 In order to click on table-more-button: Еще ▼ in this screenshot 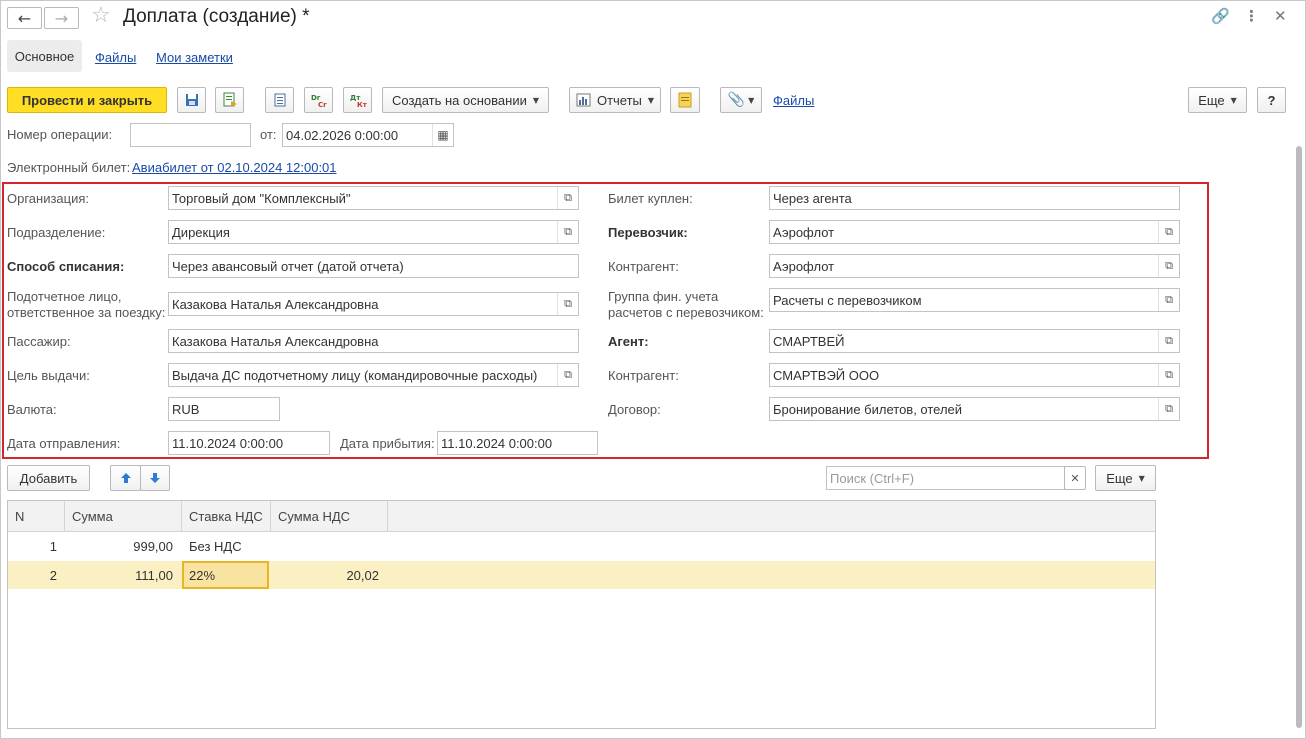, I will do `click(1125, 478)`.